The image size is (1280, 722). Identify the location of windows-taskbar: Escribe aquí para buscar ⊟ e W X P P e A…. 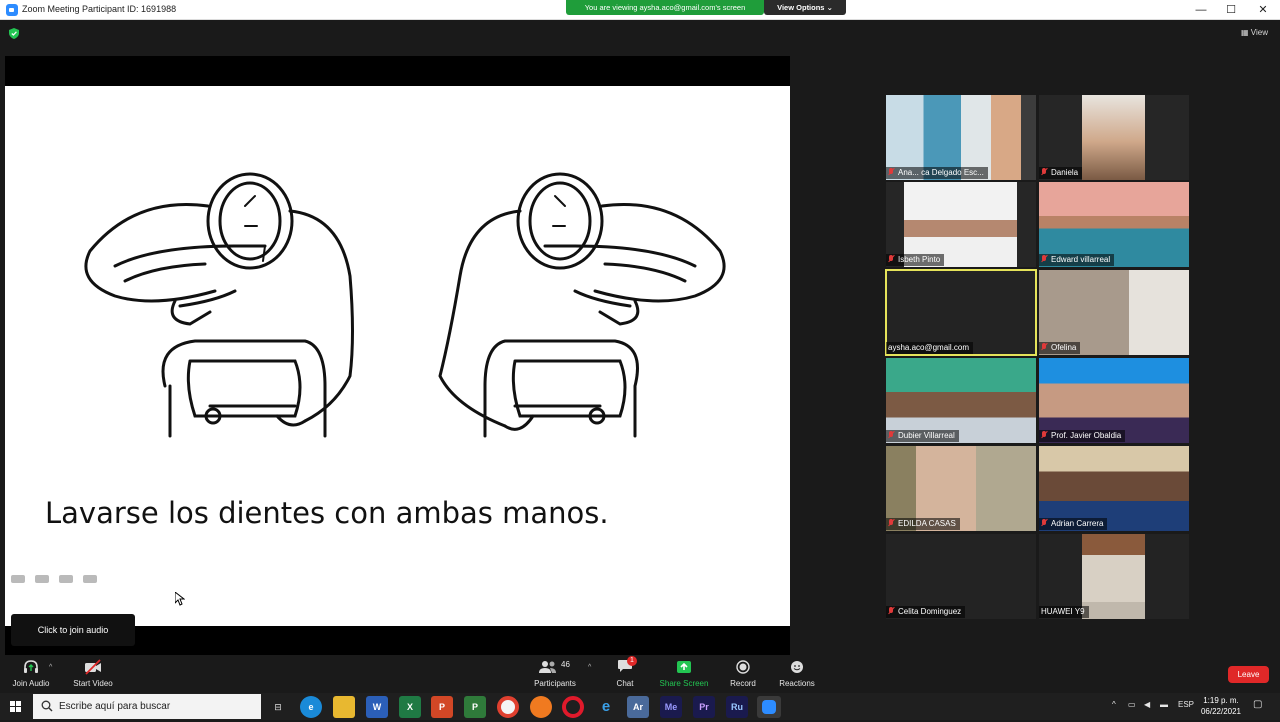
(640, 706).